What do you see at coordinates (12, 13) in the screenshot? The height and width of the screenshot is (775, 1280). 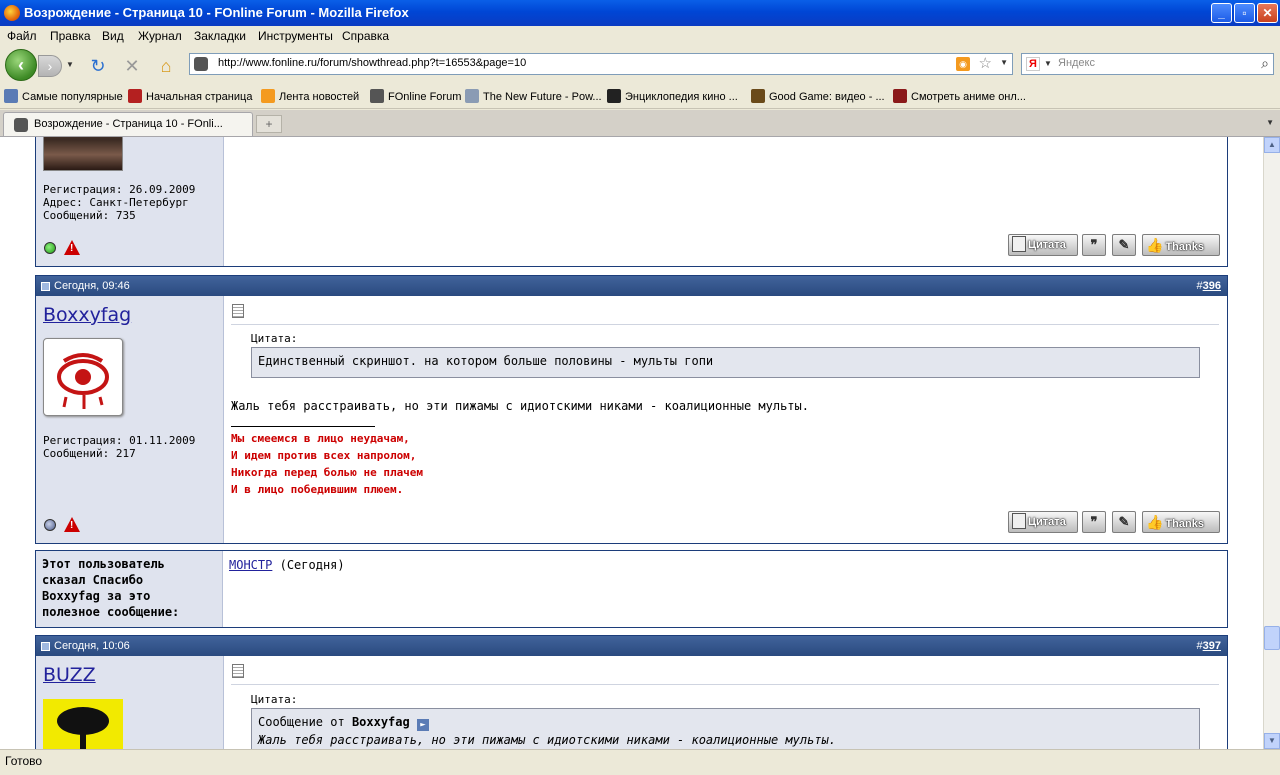 I see `firefox-logo-icon` at bounding box center [12, 13].